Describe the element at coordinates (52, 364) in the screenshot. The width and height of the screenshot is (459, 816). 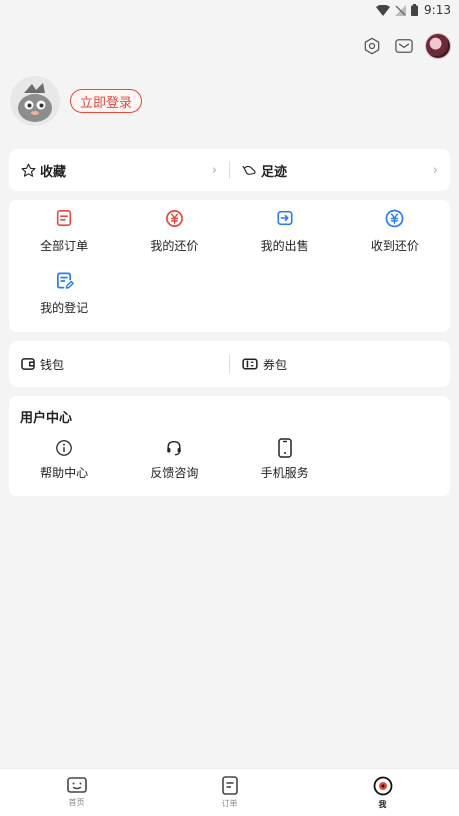
I see `wallet-label: 钱包` at that location.